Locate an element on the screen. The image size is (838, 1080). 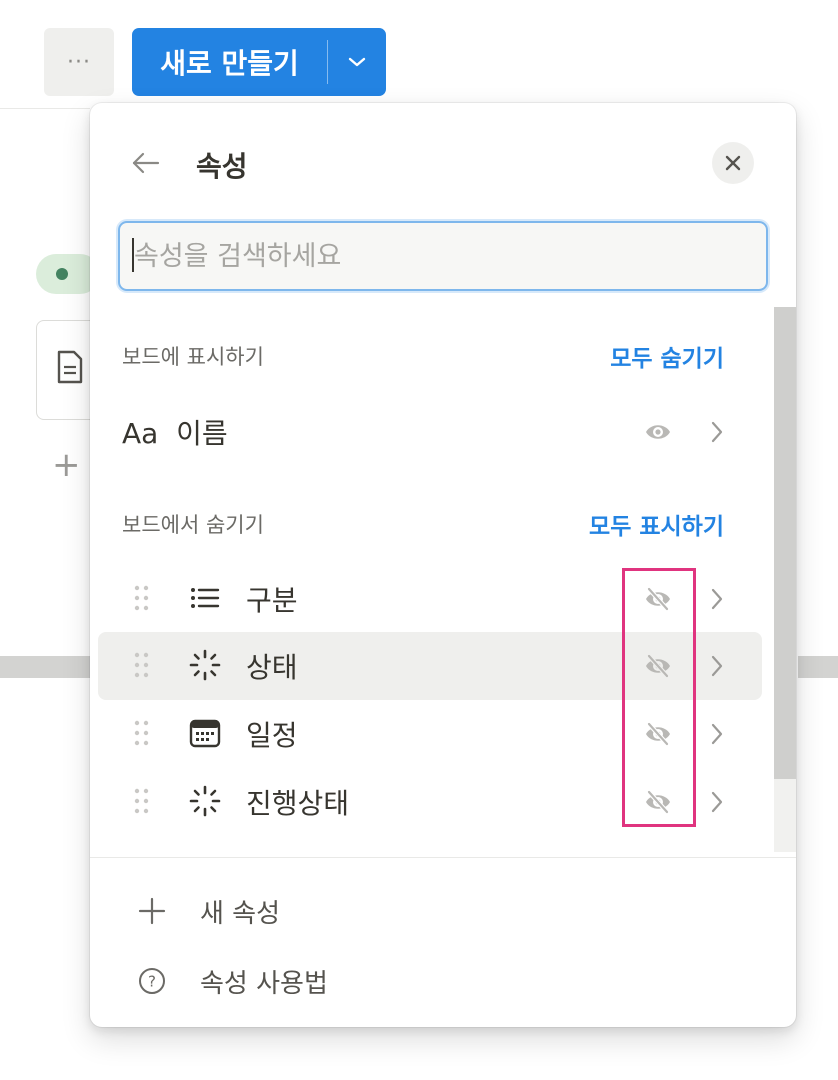
page-icon is located at coordinates (70, 367).